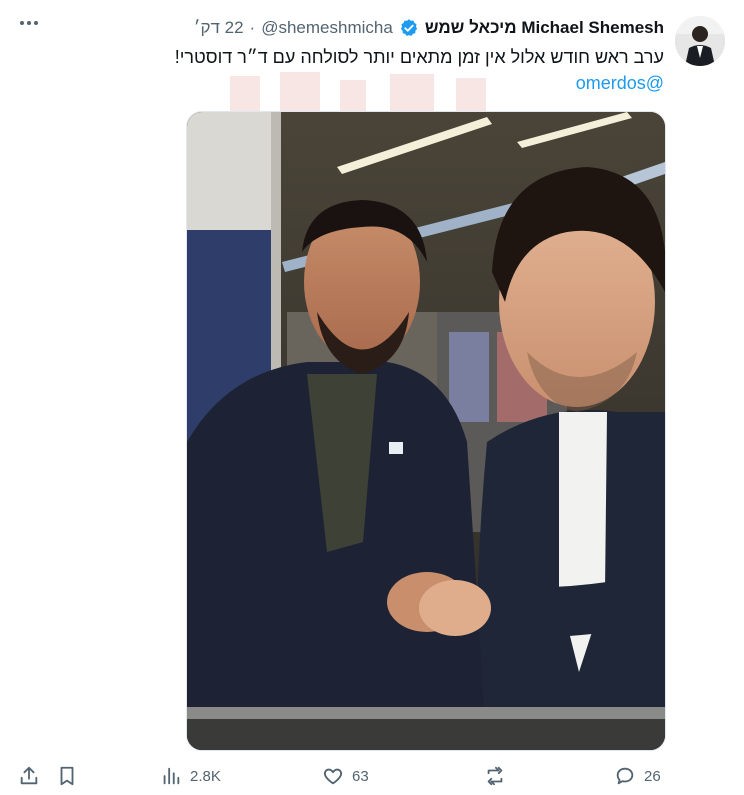 The image size is (744, 795). I want to click on retweet-button, so click(499, 776).